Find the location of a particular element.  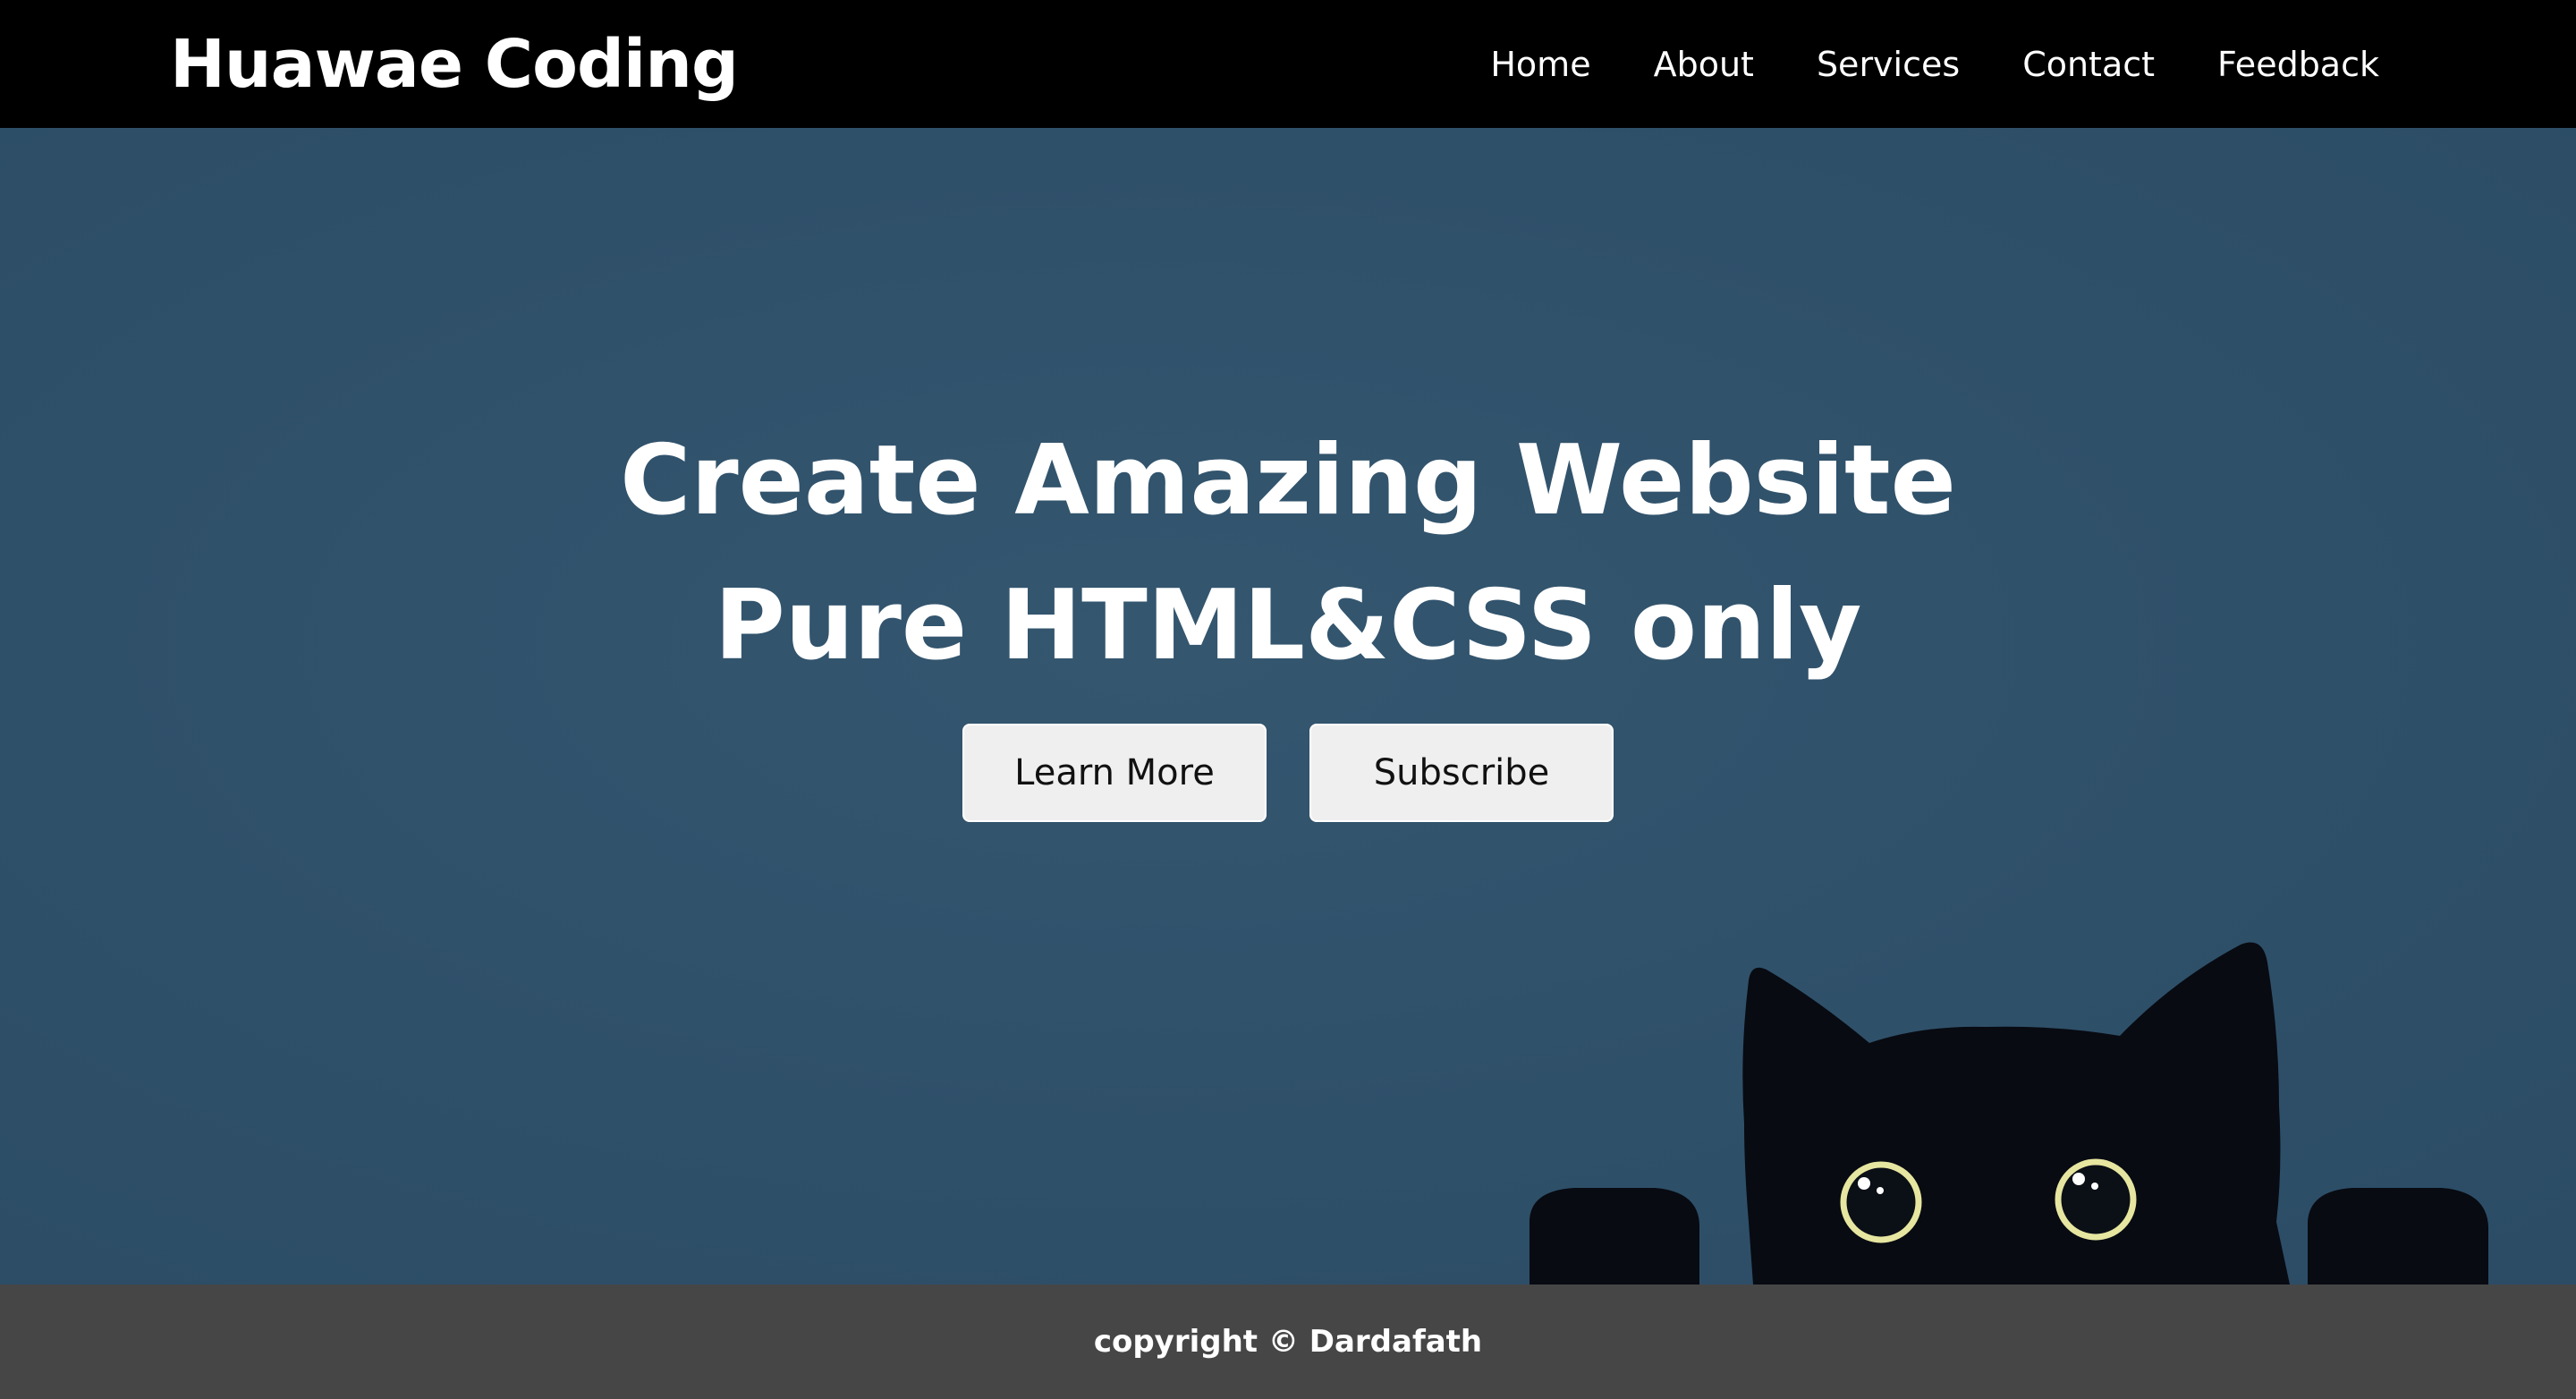

copyright-text: copyright © Dardafath is located at coordinates (1288, 1342).